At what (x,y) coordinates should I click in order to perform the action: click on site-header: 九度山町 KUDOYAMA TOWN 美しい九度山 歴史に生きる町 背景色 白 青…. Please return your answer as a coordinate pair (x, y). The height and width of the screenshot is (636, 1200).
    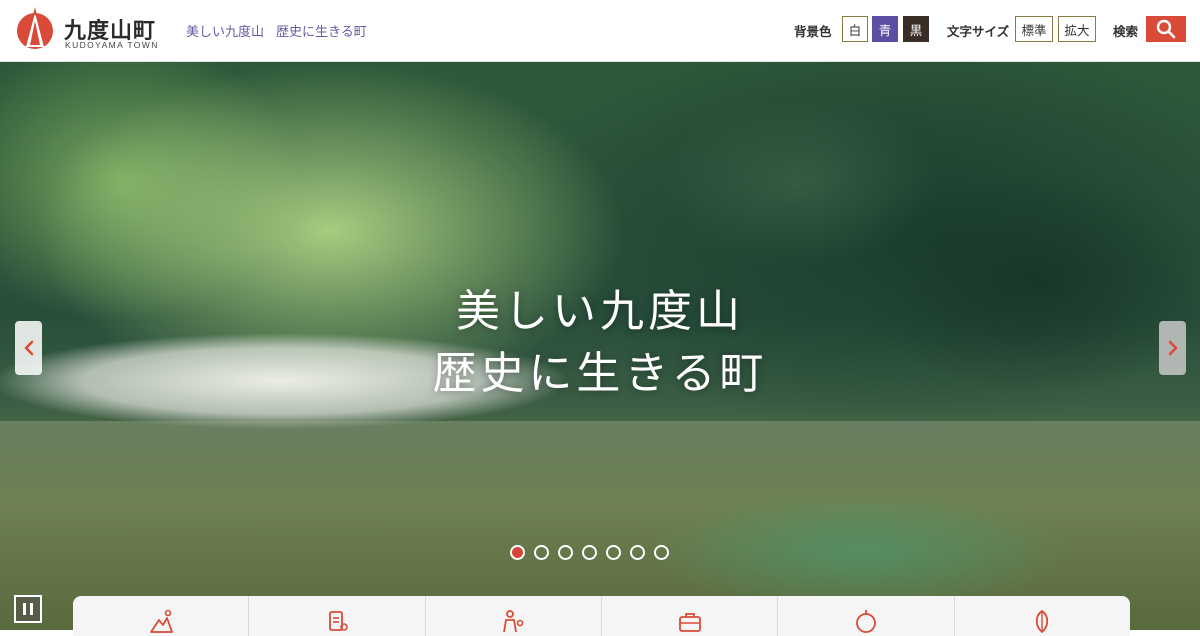
    Looking at the image, I should click on (600, 31).